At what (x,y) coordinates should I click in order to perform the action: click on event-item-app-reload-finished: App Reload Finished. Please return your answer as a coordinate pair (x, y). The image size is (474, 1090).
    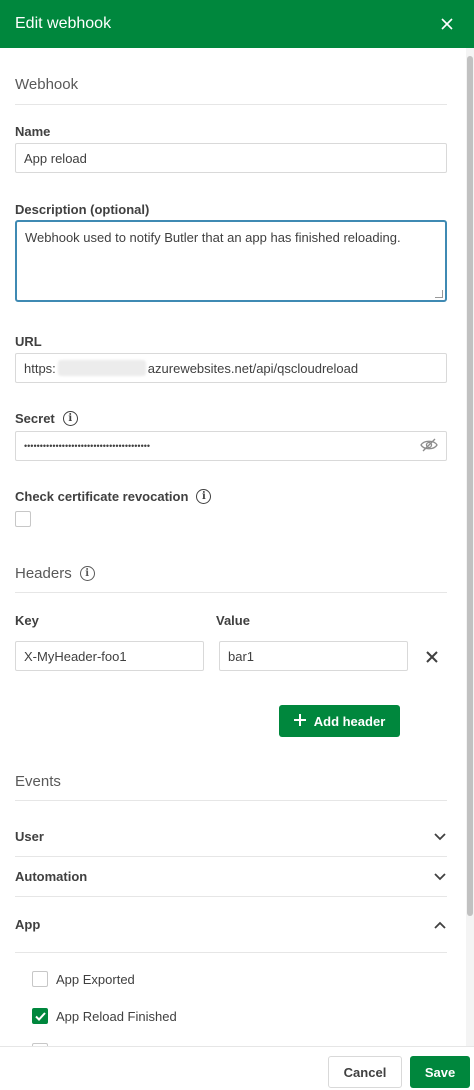
    Looking at the image, I should click on (104, 1016).